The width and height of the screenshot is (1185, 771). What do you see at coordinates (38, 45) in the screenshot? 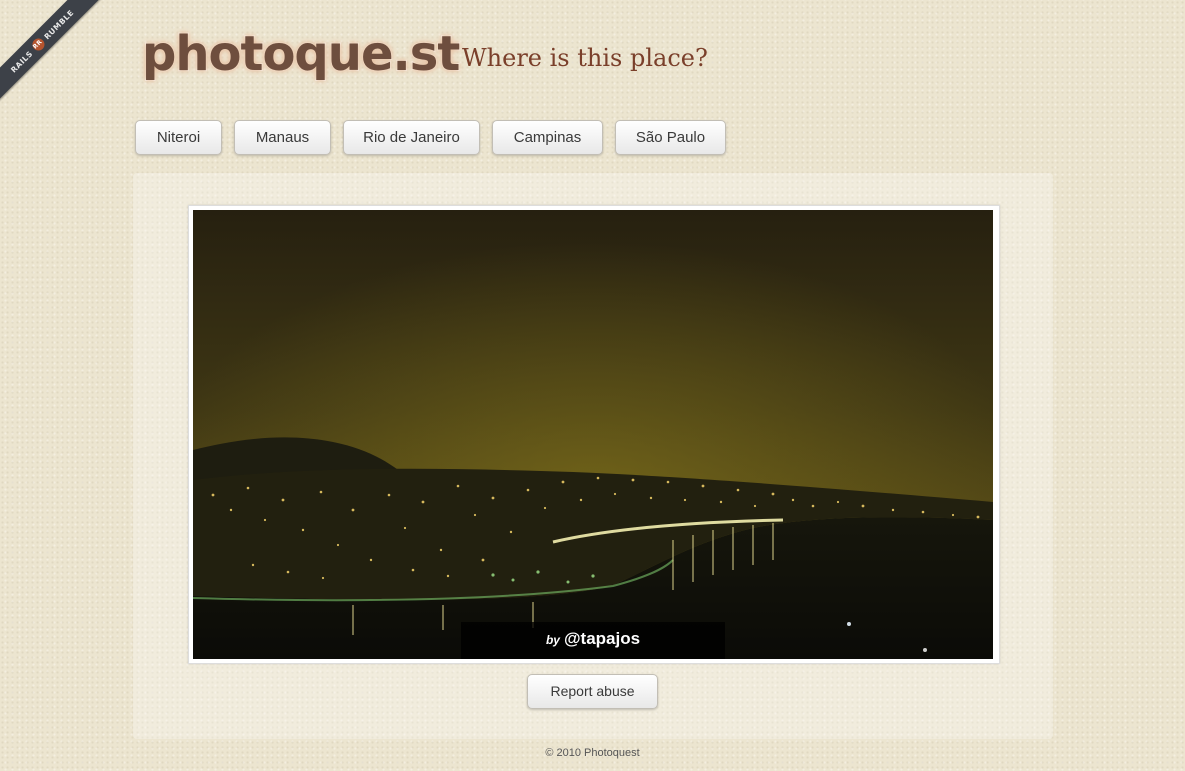
I see `rails-rumble-logo-icon: RR` at bounding box center [38, 45].